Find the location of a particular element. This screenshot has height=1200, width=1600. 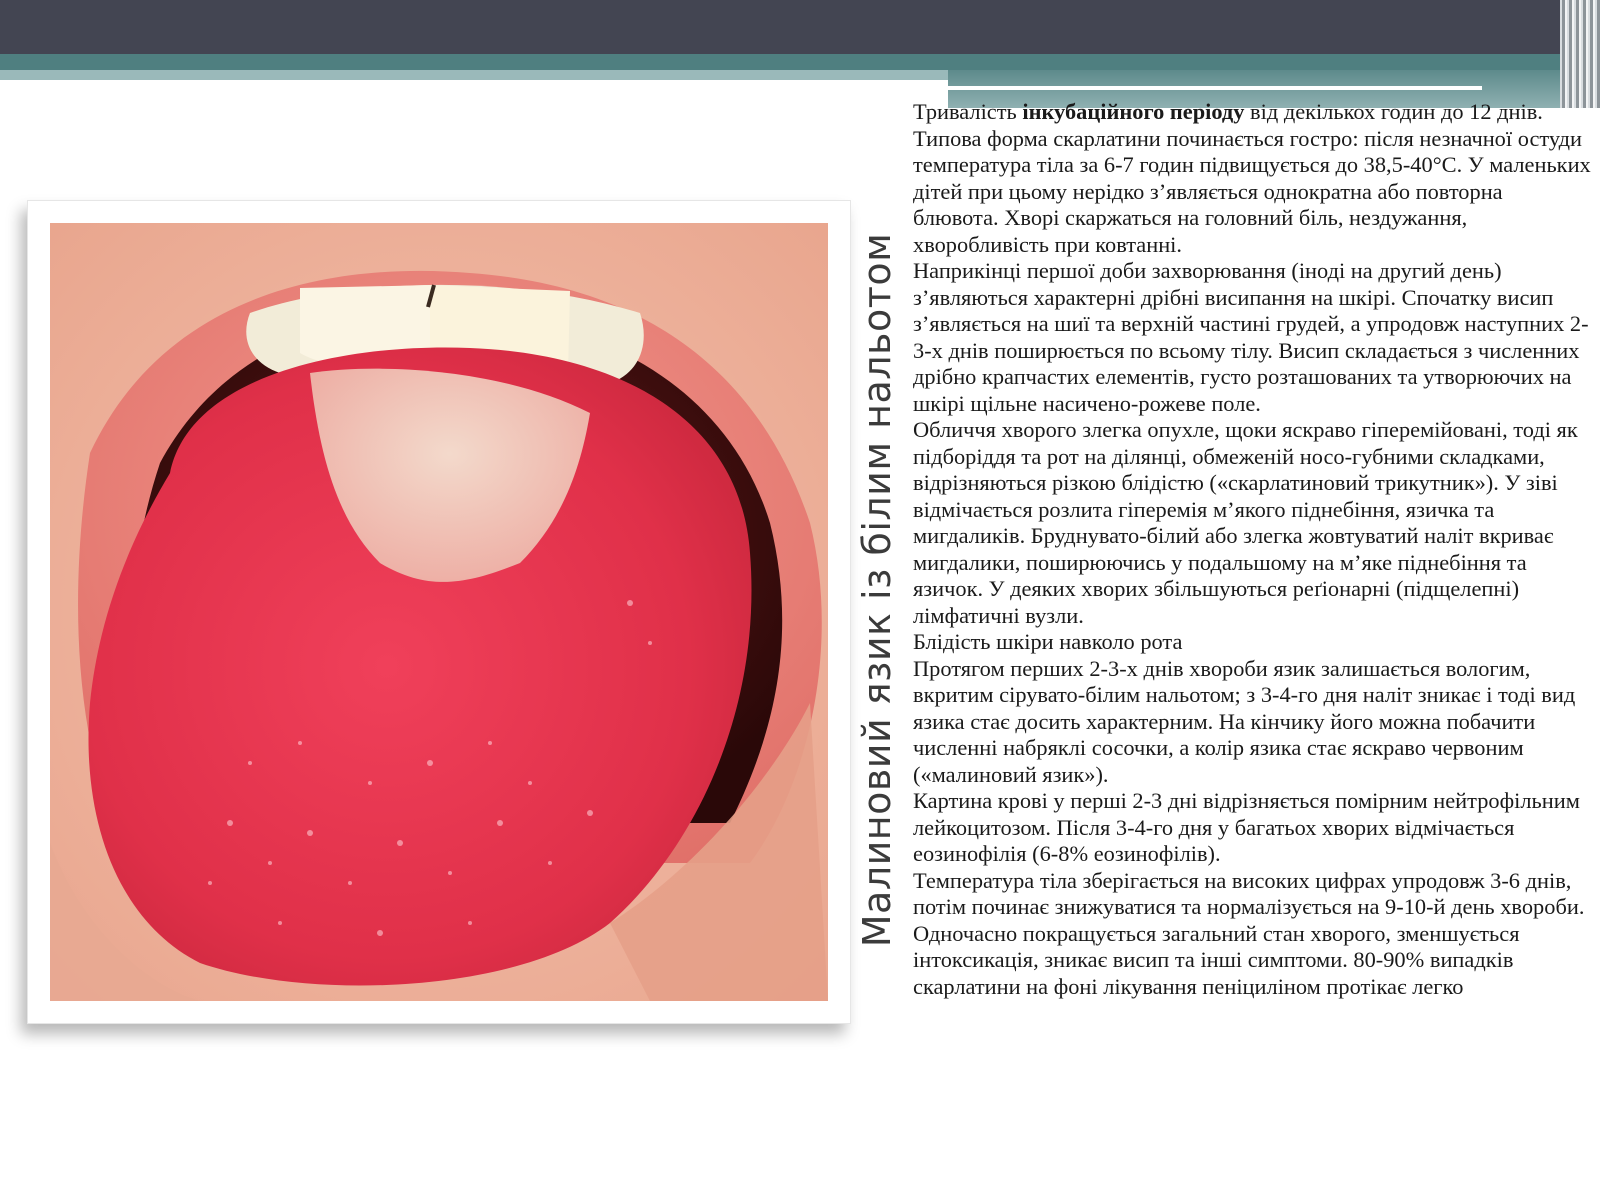

header-bar is located at coordinates (800, 27).